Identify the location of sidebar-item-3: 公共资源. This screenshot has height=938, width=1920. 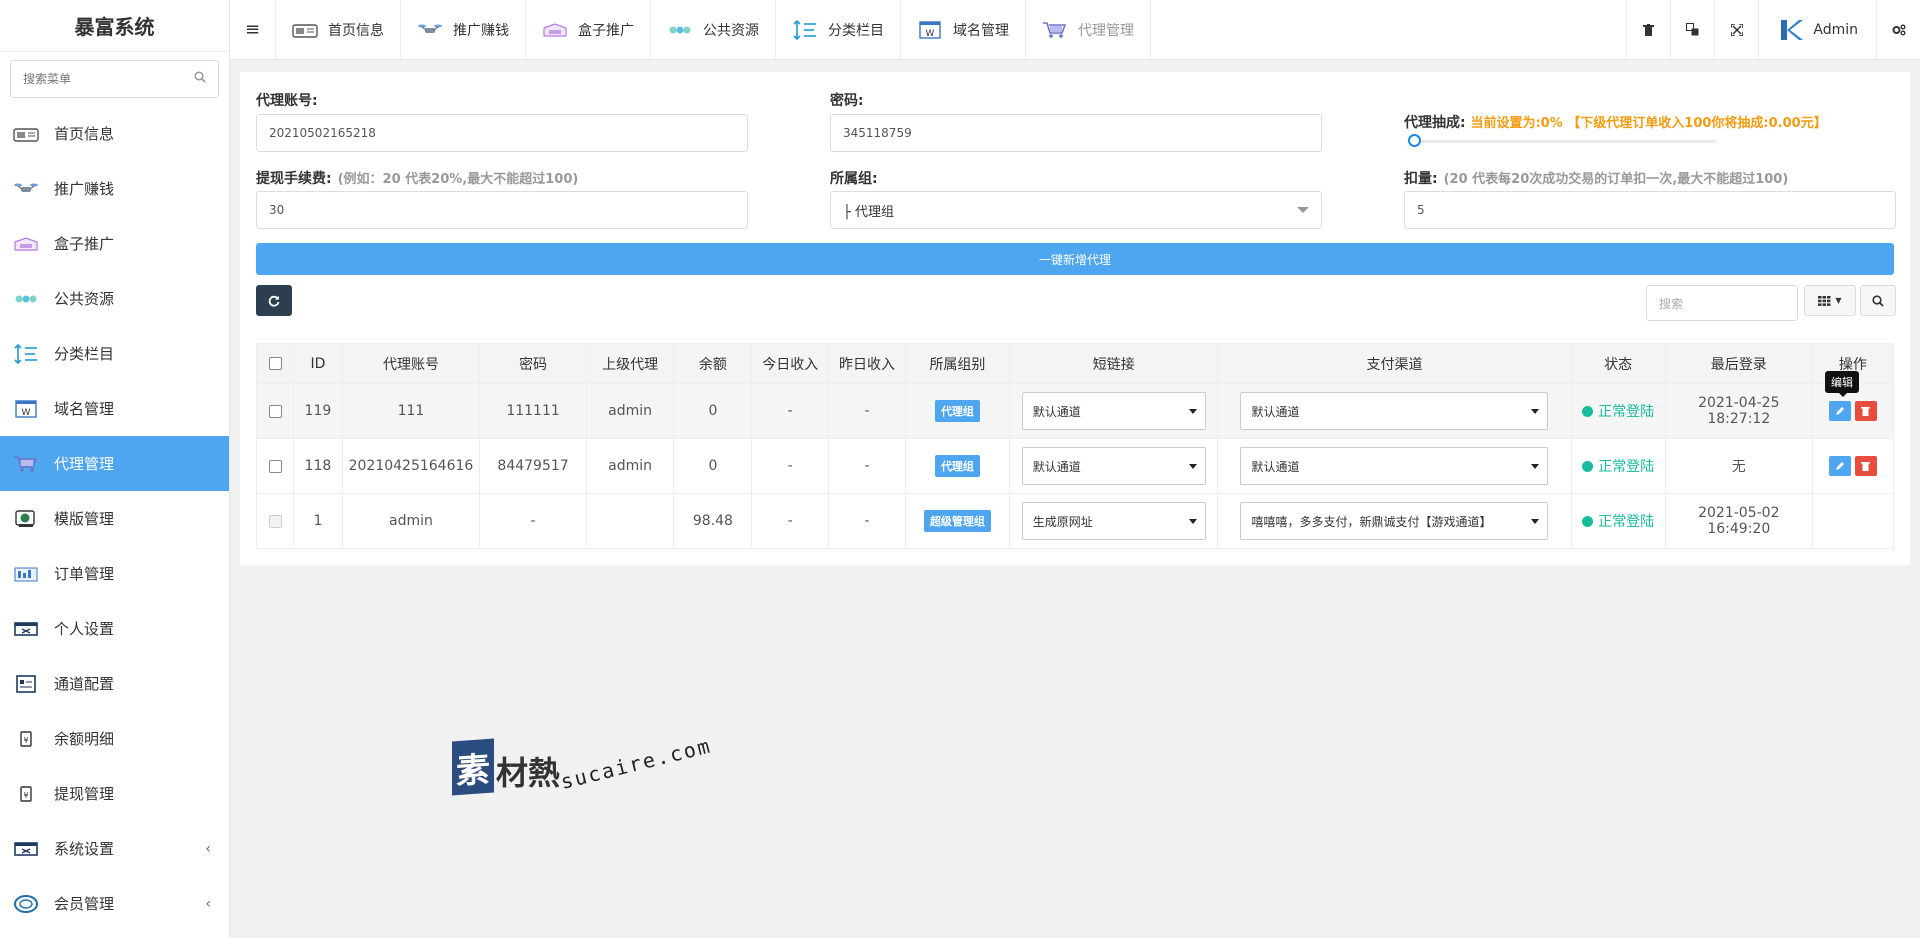
(114, 298).